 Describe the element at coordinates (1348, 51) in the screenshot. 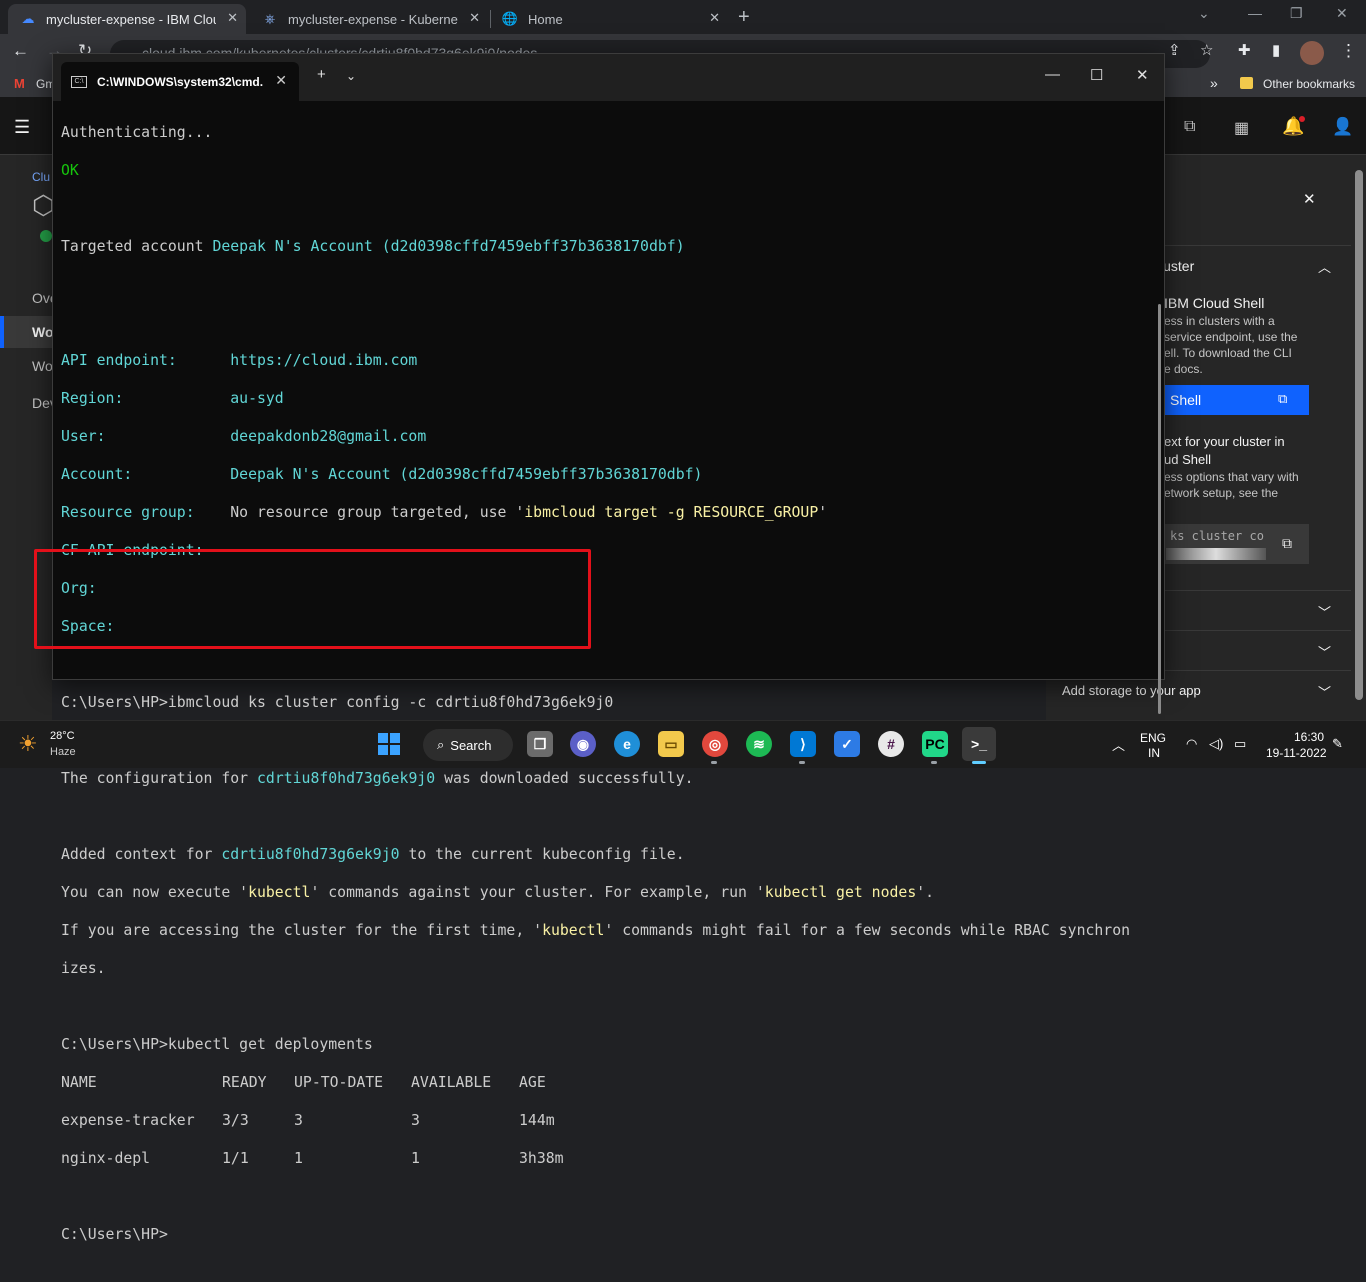

I see `menu-dots-icon: ⋮` at that location.